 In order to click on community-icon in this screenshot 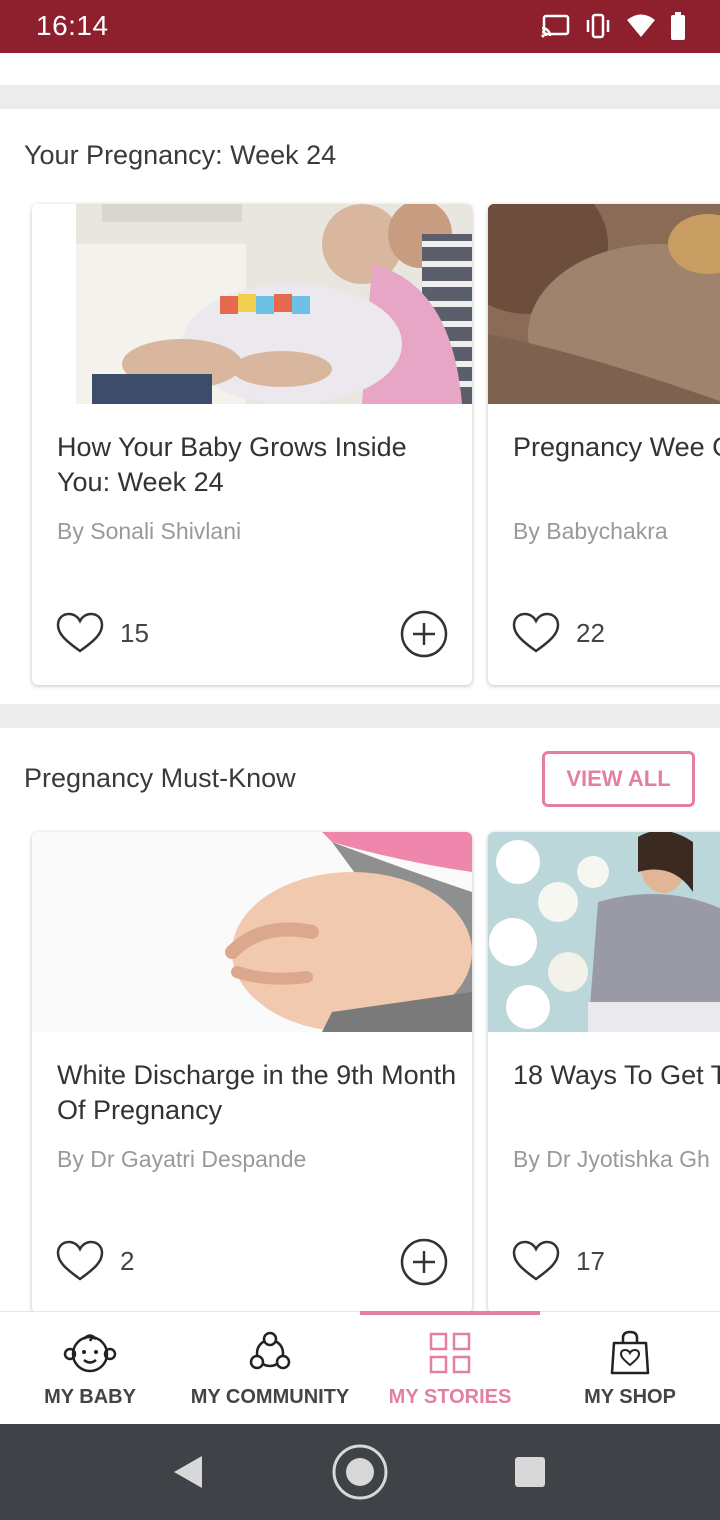, I will do `click(270, 1353)`.